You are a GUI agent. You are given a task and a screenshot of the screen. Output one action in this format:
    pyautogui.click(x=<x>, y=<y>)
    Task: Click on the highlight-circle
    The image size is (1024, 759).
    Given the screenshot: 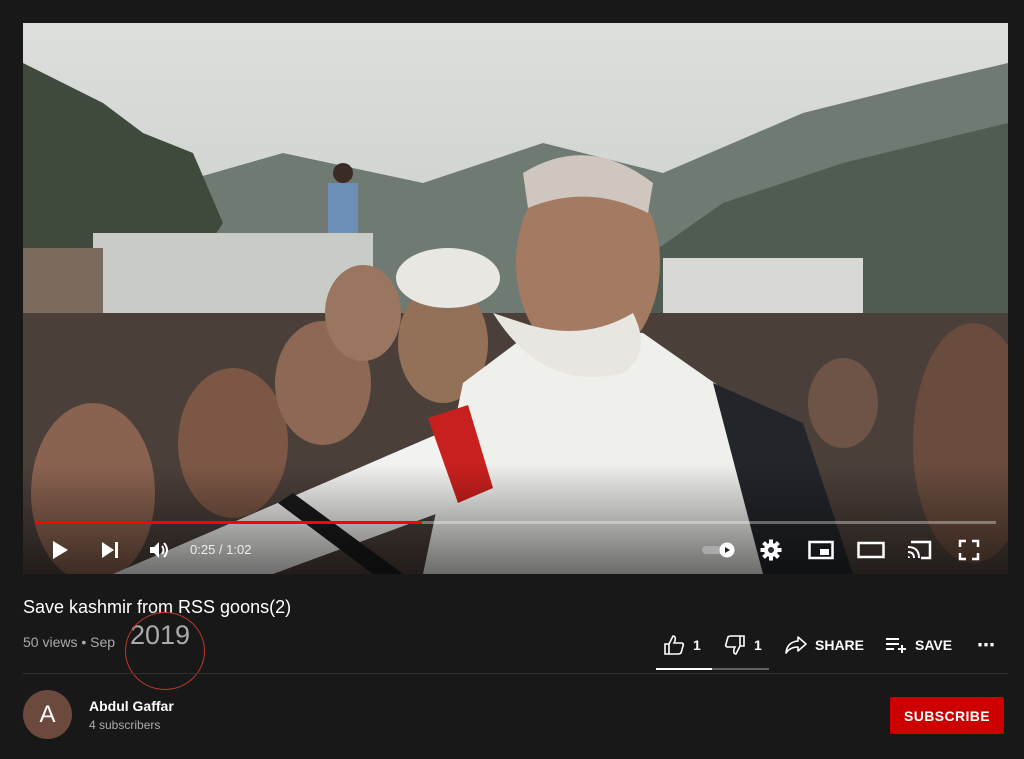 What is the action you would take?
    pyautogui.click(x=165, y=651)
    